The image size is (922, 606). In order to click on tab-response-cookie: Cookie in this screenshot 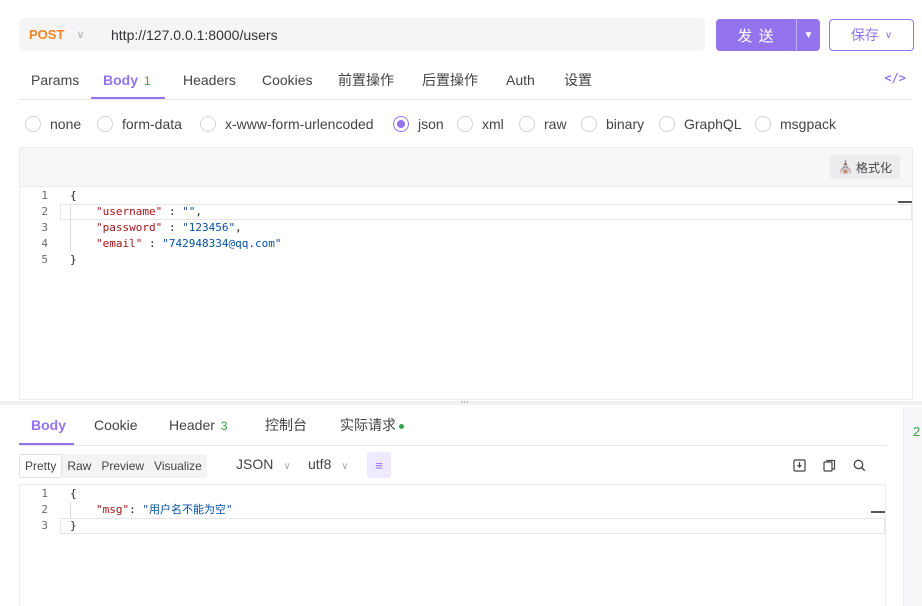, I will do `click(116, 426)`.